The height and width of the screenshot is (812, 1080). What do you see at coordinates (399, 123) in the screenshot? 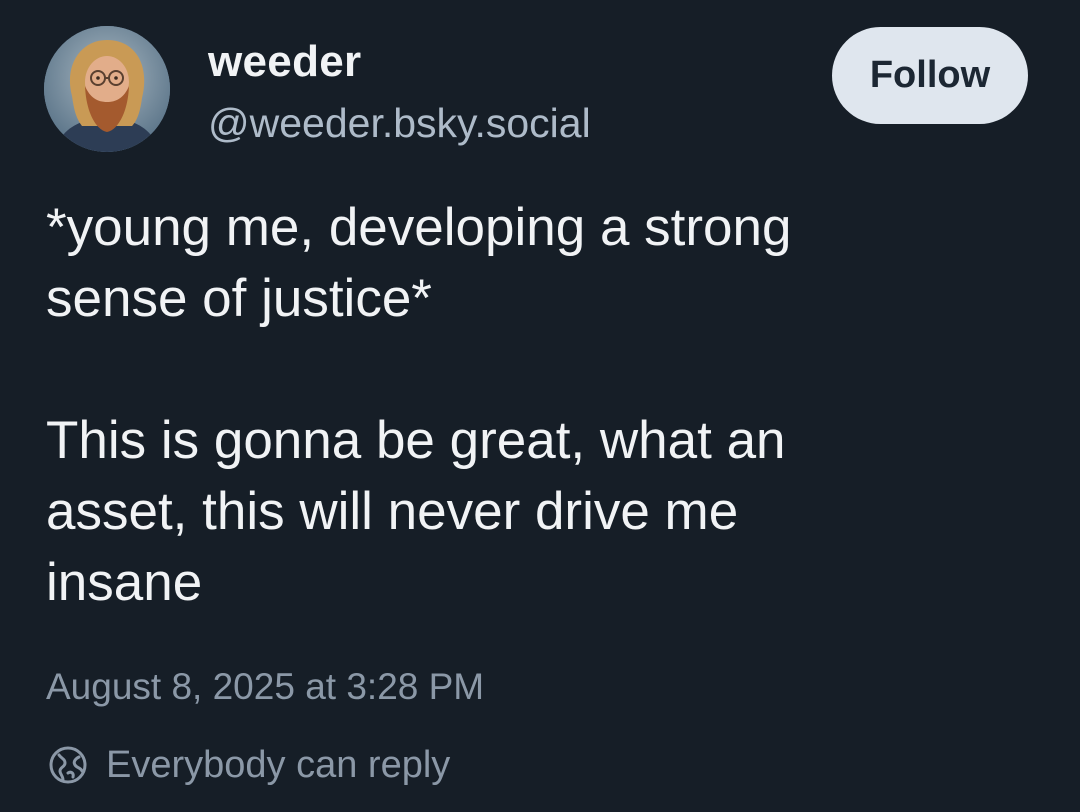
I see `author-handle: @weeder.bsky.social` at bounding box center [399, 123].